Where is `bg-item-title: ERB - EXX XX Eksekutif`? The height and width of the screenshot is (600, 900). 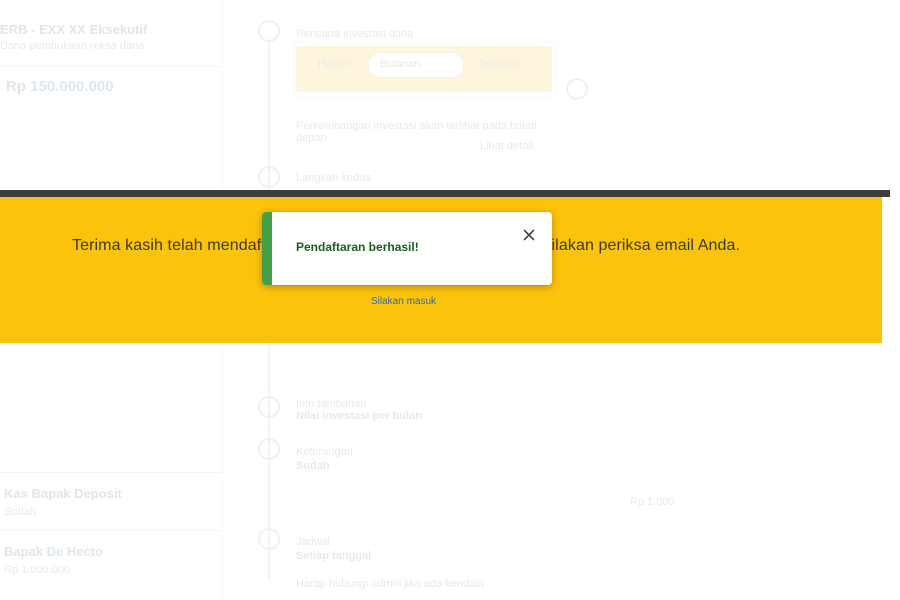 bg-item-title: ERB - EXX XX Eksekutif is located at coordinates (74, 29).